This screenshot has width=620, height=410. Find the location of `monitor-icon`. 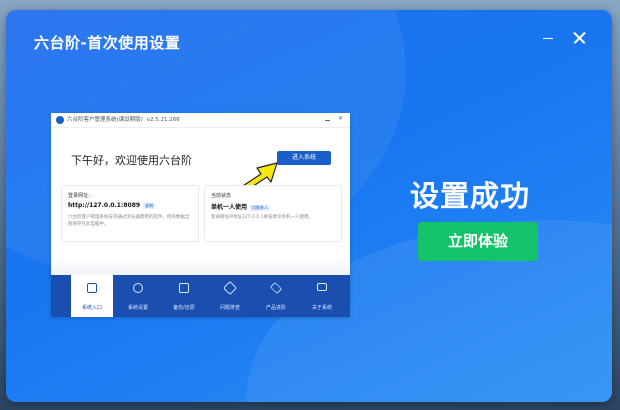

monitor-icon is located at coordinates (322, 287).